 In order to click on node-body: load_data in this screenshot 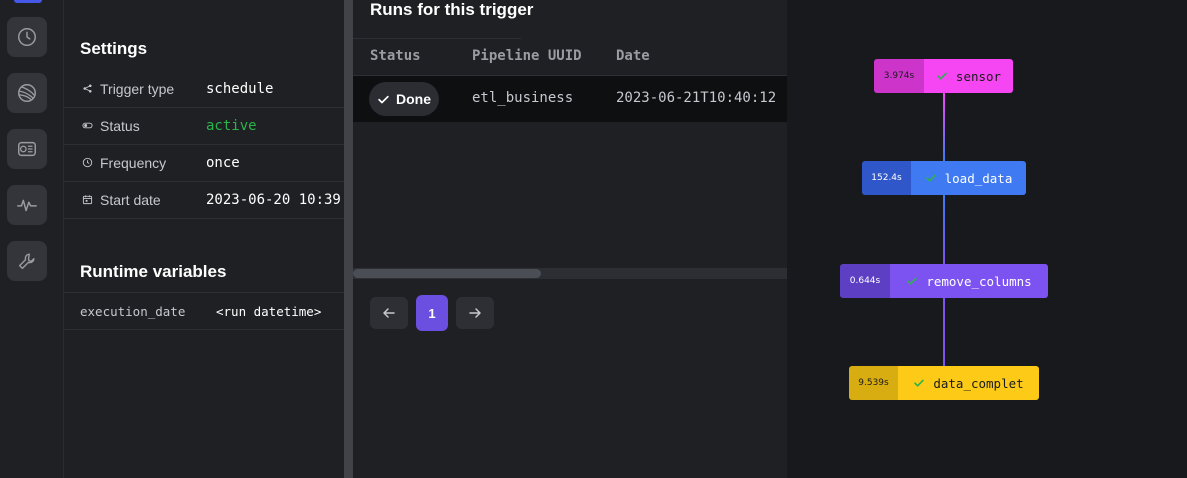, I will do `click(968, 178)`.